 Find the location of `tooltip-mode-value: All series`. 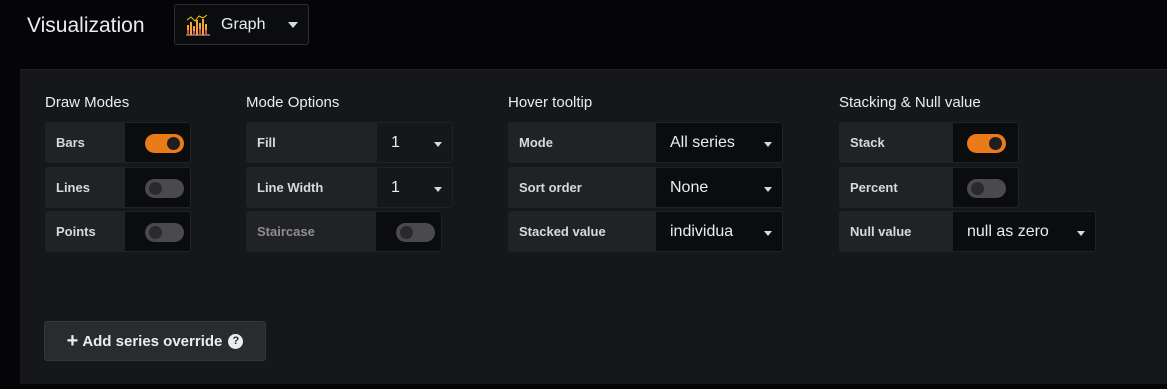

tooltip-mode-value: All series is located at coordinates (702, 142).